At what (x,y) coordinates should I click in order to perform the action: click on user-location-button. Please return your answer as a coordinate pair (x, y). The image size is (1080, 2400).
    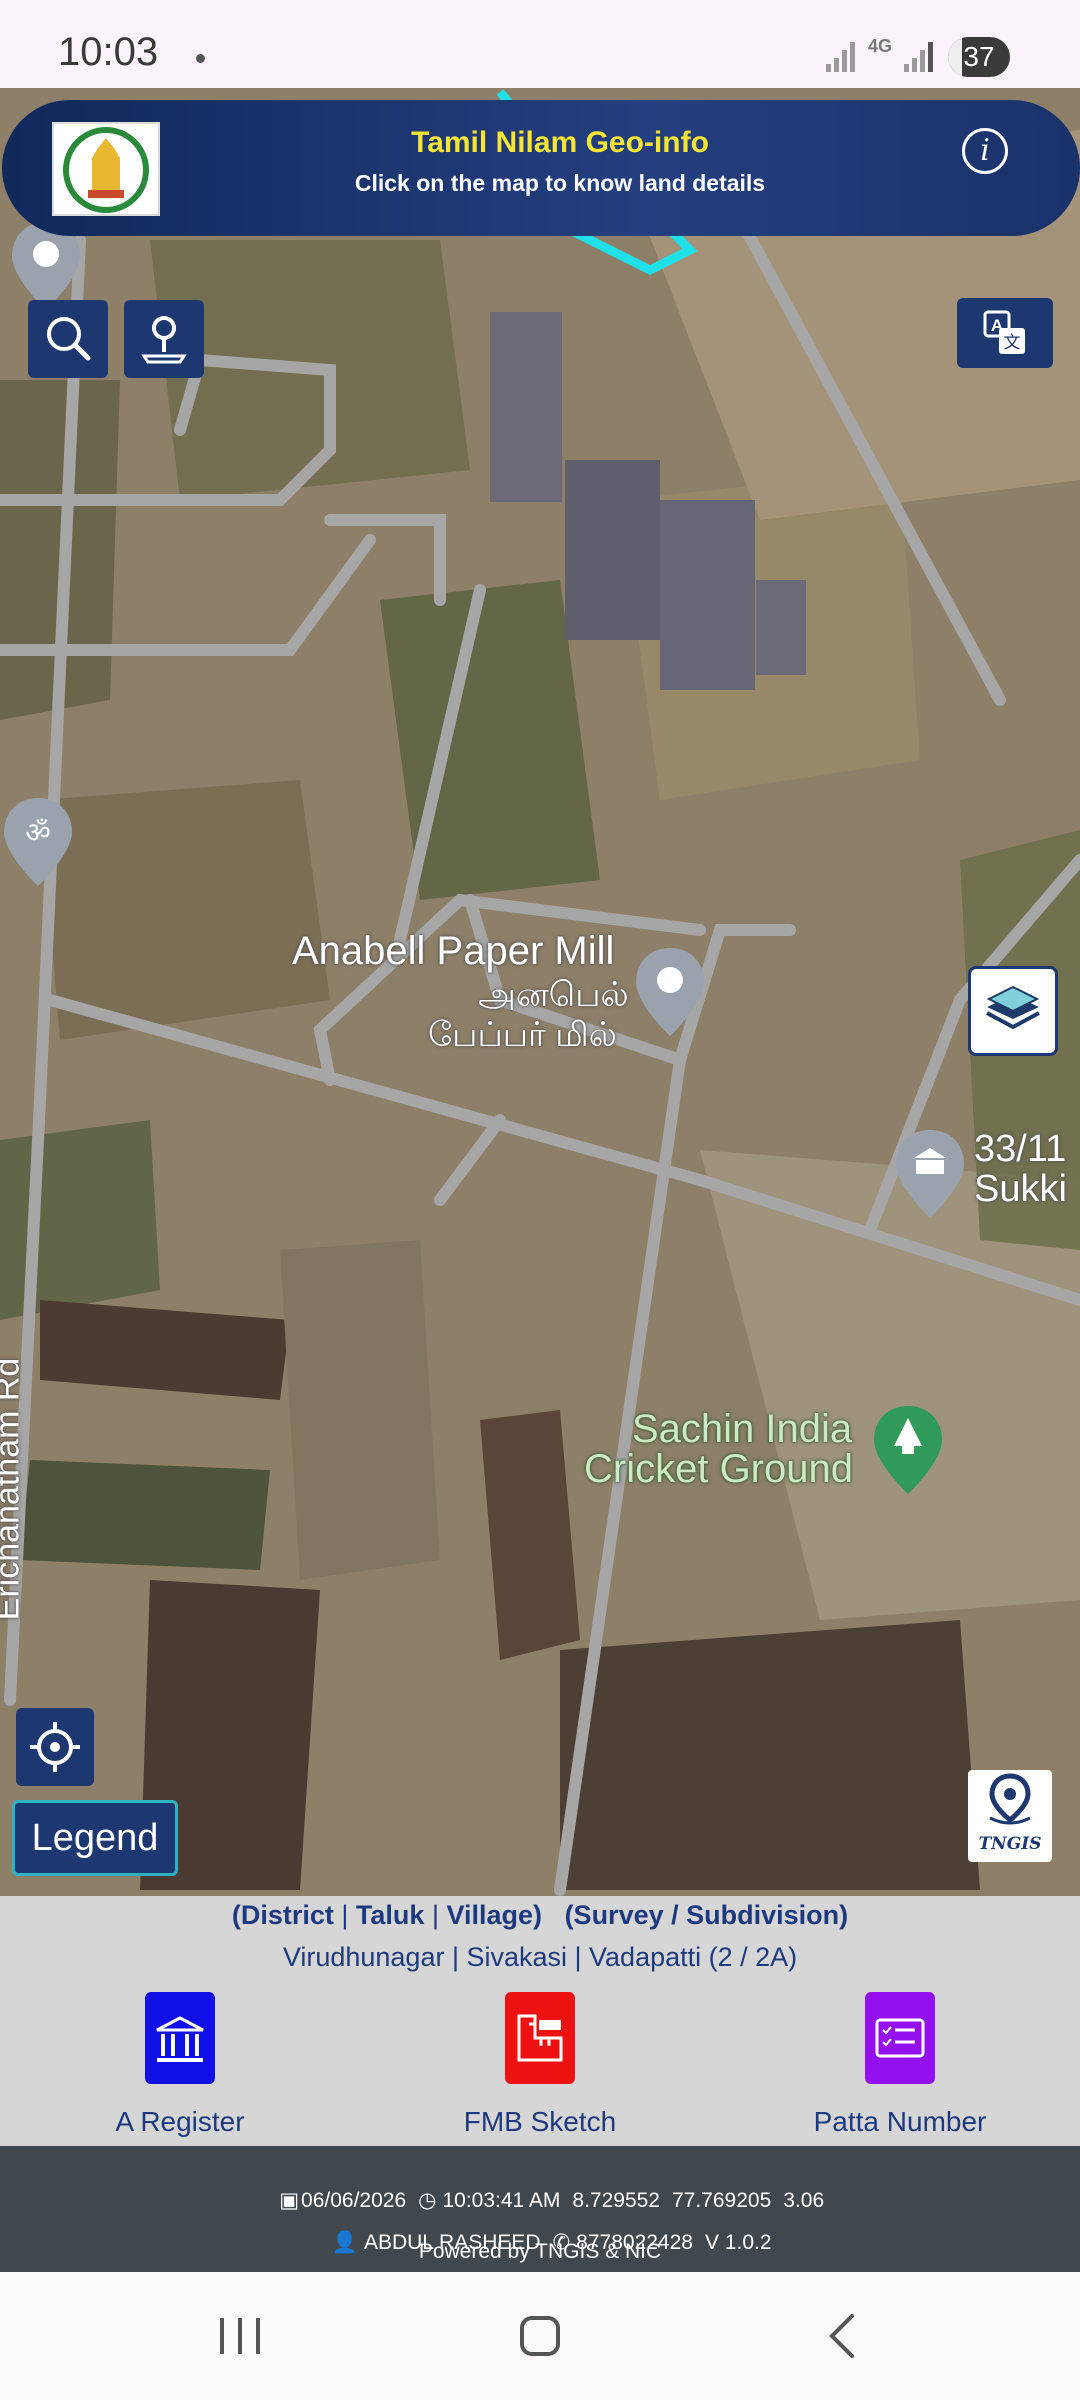
    Looking at the image, I should click on (164, 339).